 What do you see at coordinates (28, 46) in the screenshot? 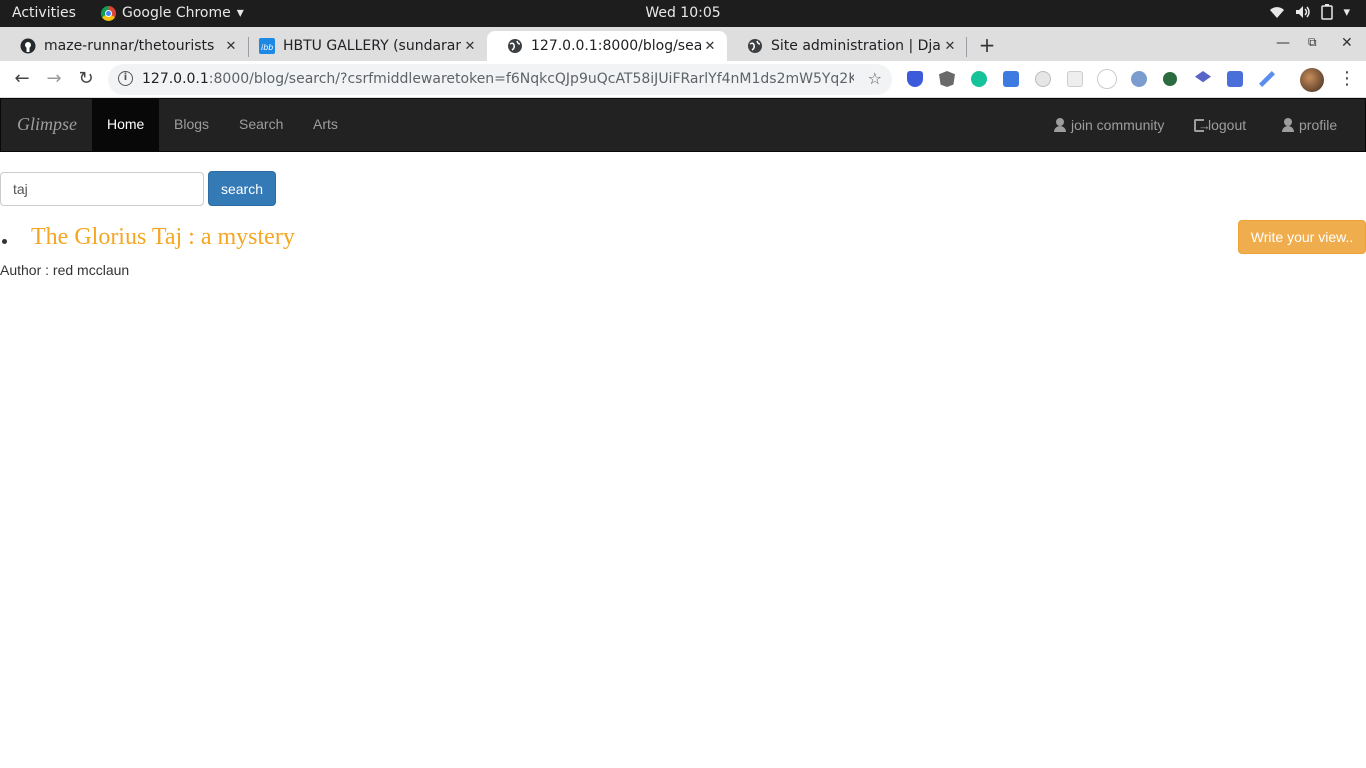
I see `github-icon` at bounding box center [28, 46].